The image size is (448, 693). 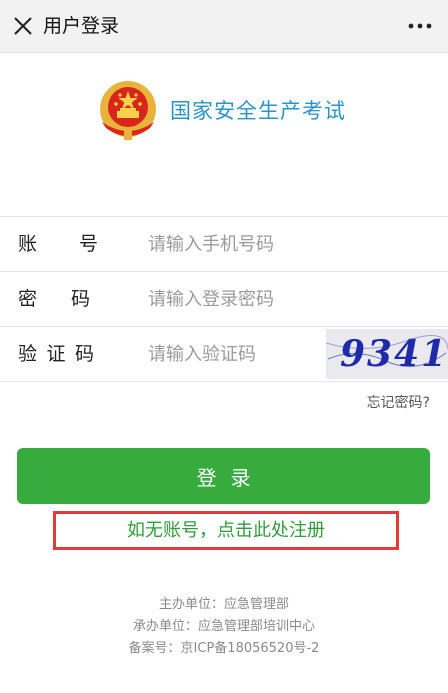 I want to click on captcha-image: 9341, so click(x=387, y=354).